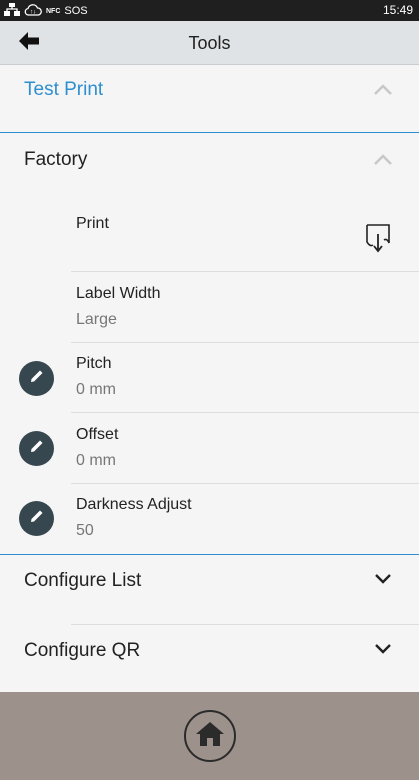 The height and width of the screenshot is (780, 419). I want to click on label-width-label: Label Width, so click(118, 293).